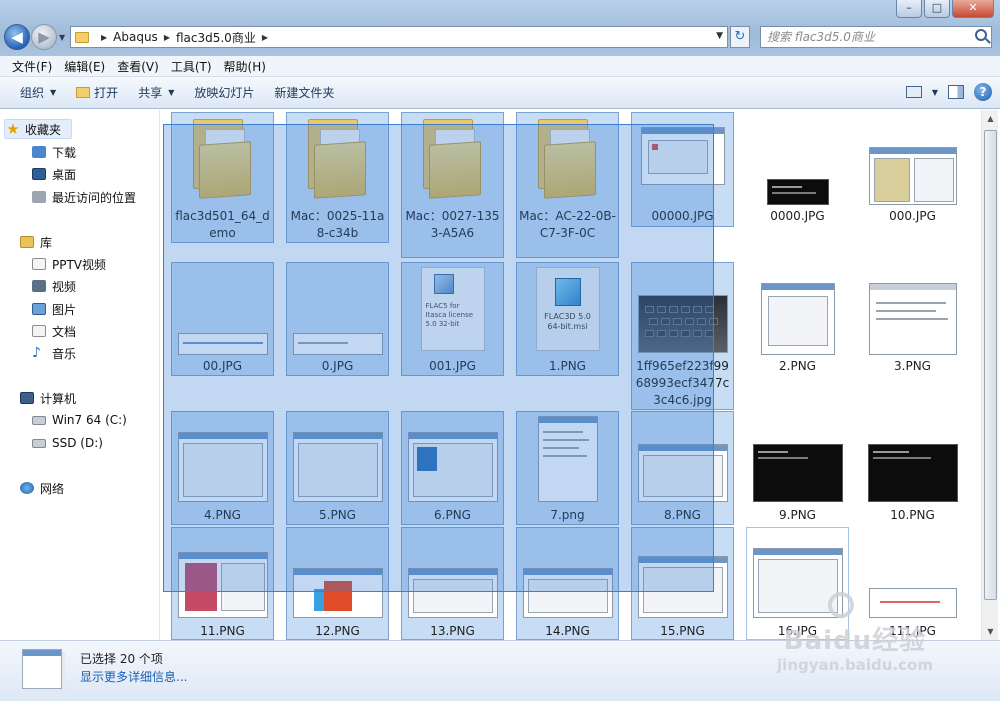 The image size is (1000, 701). What do you see at coordinates (216, 37) in the screenshot?
I see `breadcrumb-flac3d: flac3d5.0商业` at bounding box center [216, 37].